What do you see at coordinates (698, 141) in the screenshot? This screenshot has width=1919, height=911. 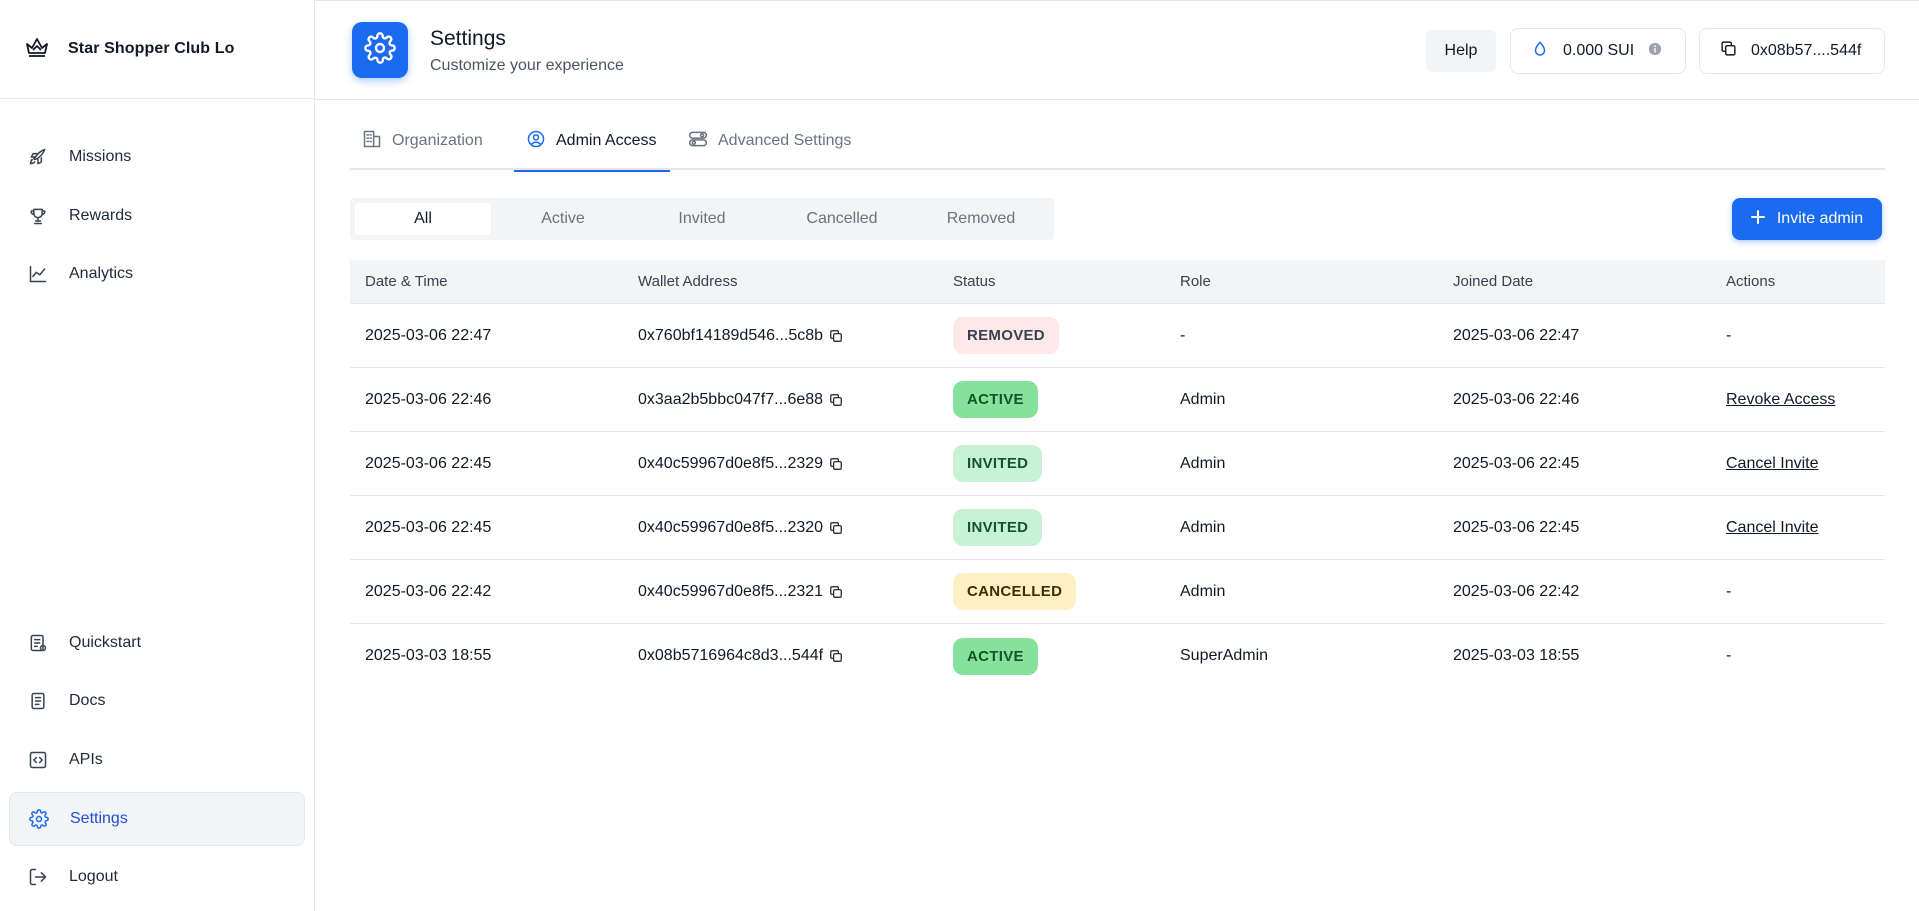 I see `toggles-icon` at bounding box center [698, 141].